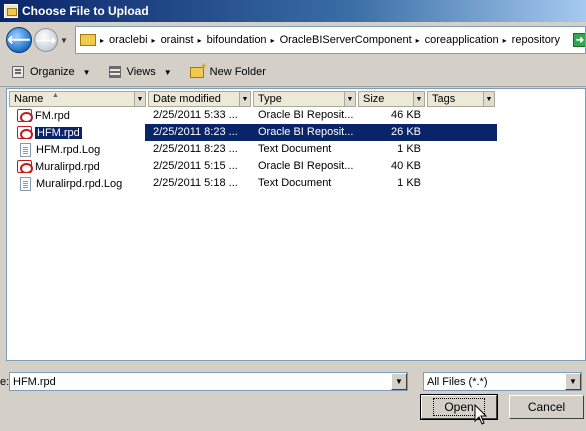 This screenshot has width=586, height=431. Describe the element at coordinates (579, 40) in the screenshot. I see `go-arrow-icon: ➜` at that location.